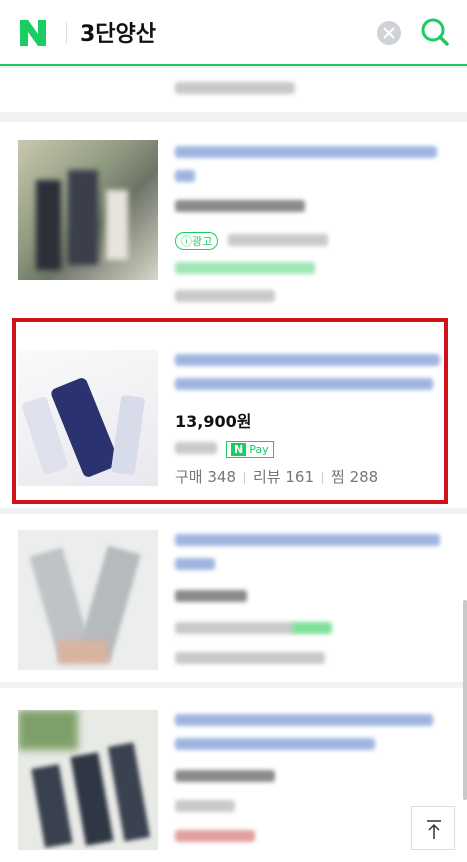  I want to click on close-icon, so click(389, 33).